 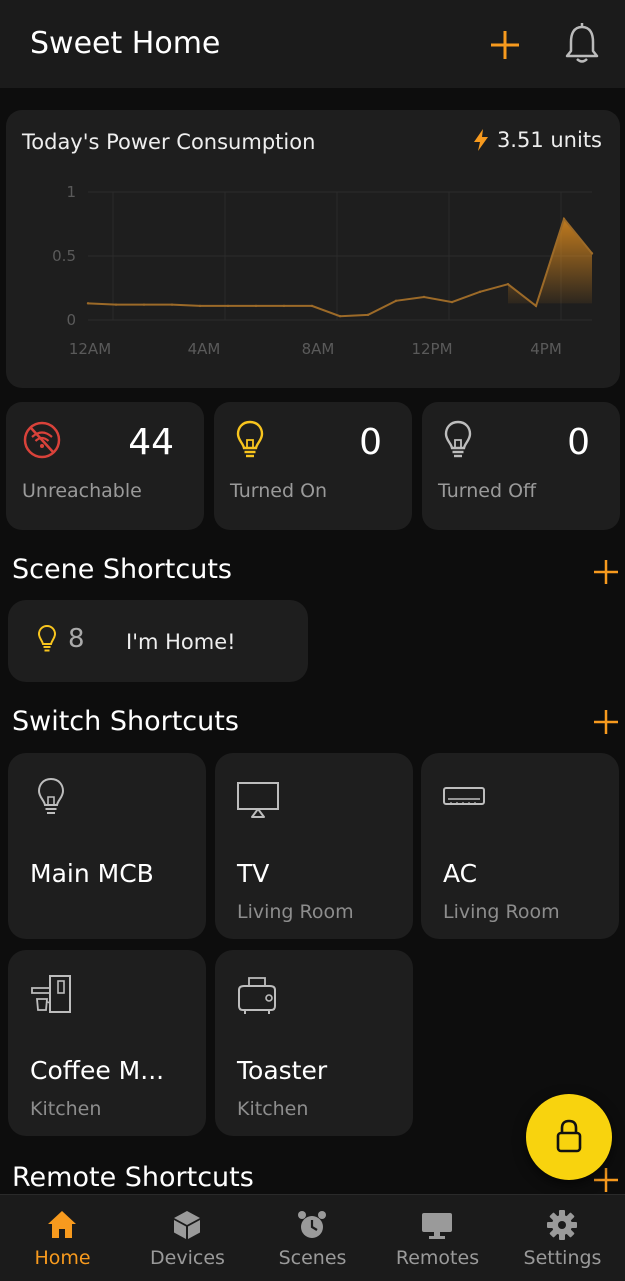 What do you see at coordinates (562, 1258) in the screenshot?
I see `nav-label: Settings` at bounding box center [562, 1258].